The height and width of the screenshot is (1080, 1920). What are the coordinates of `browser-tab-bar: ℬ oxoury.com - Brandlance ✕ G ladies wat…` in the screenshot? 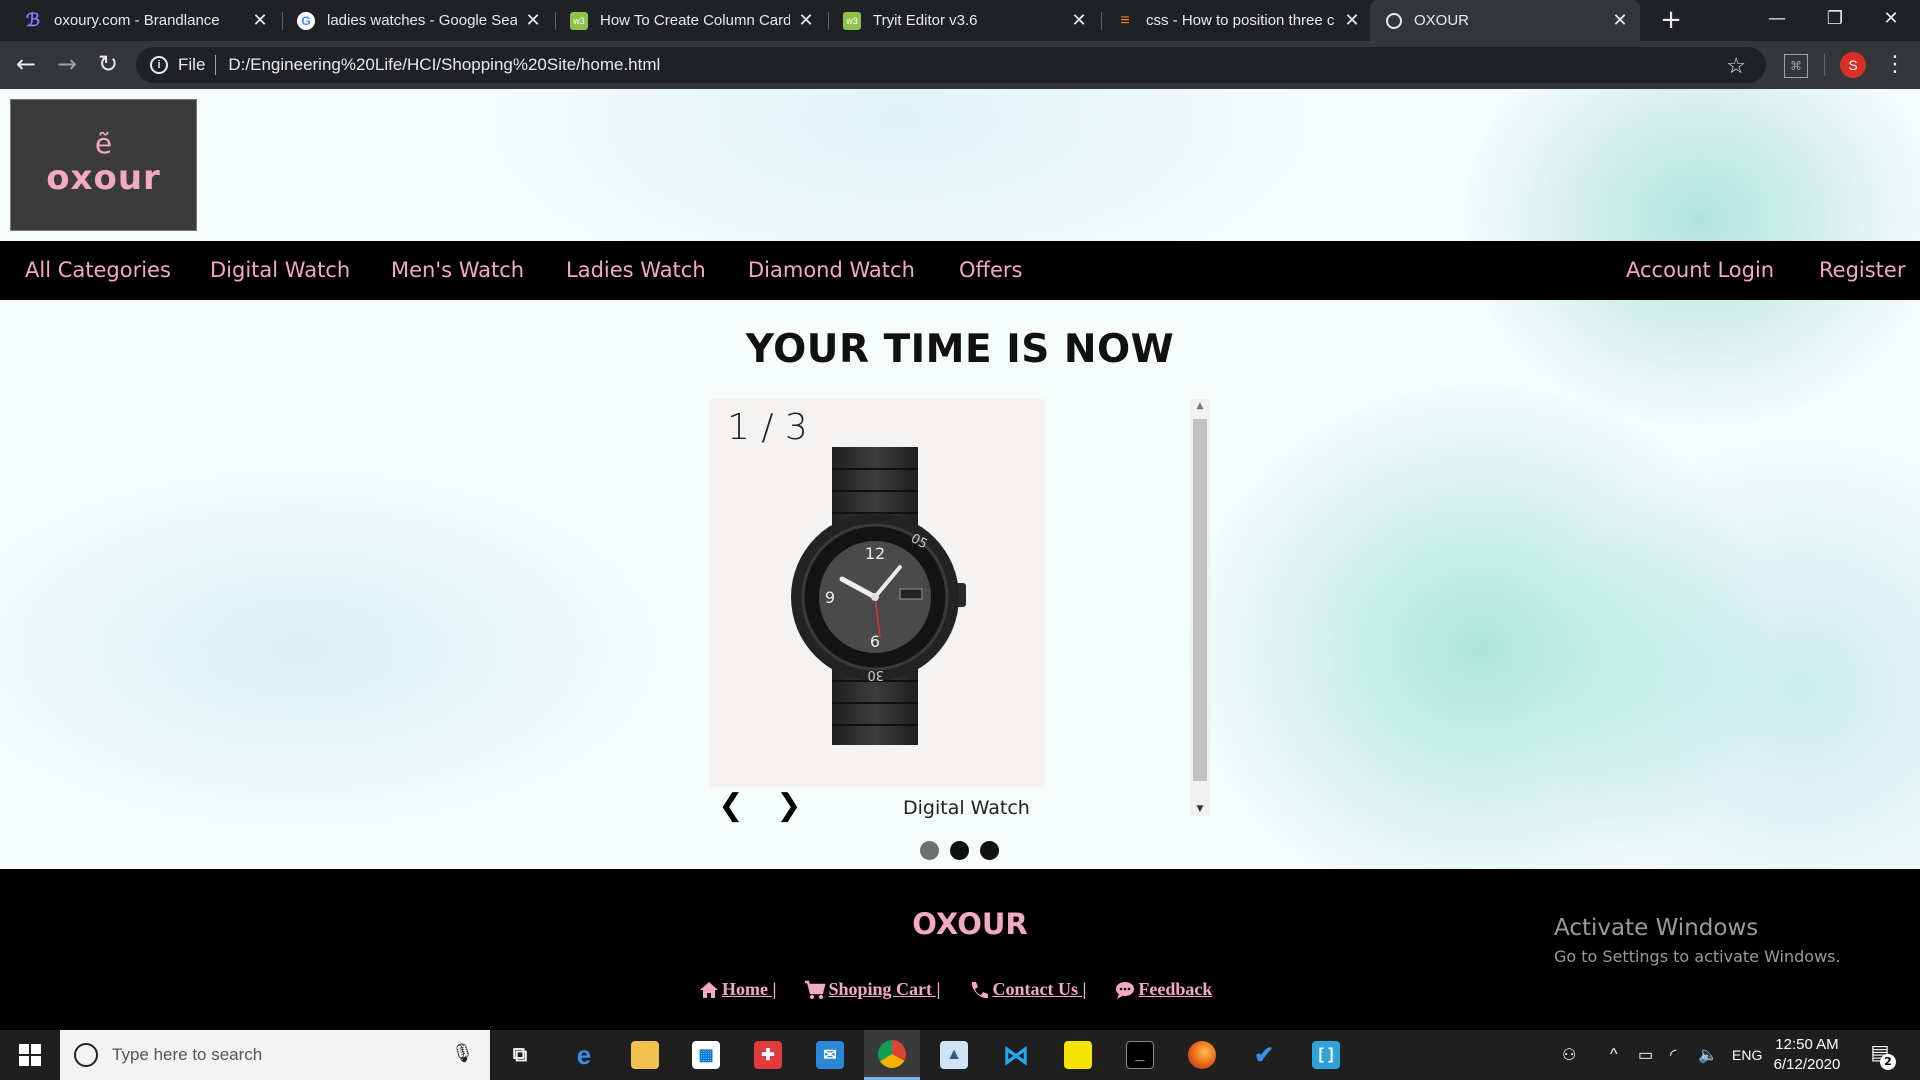 It's located at (960, 20).